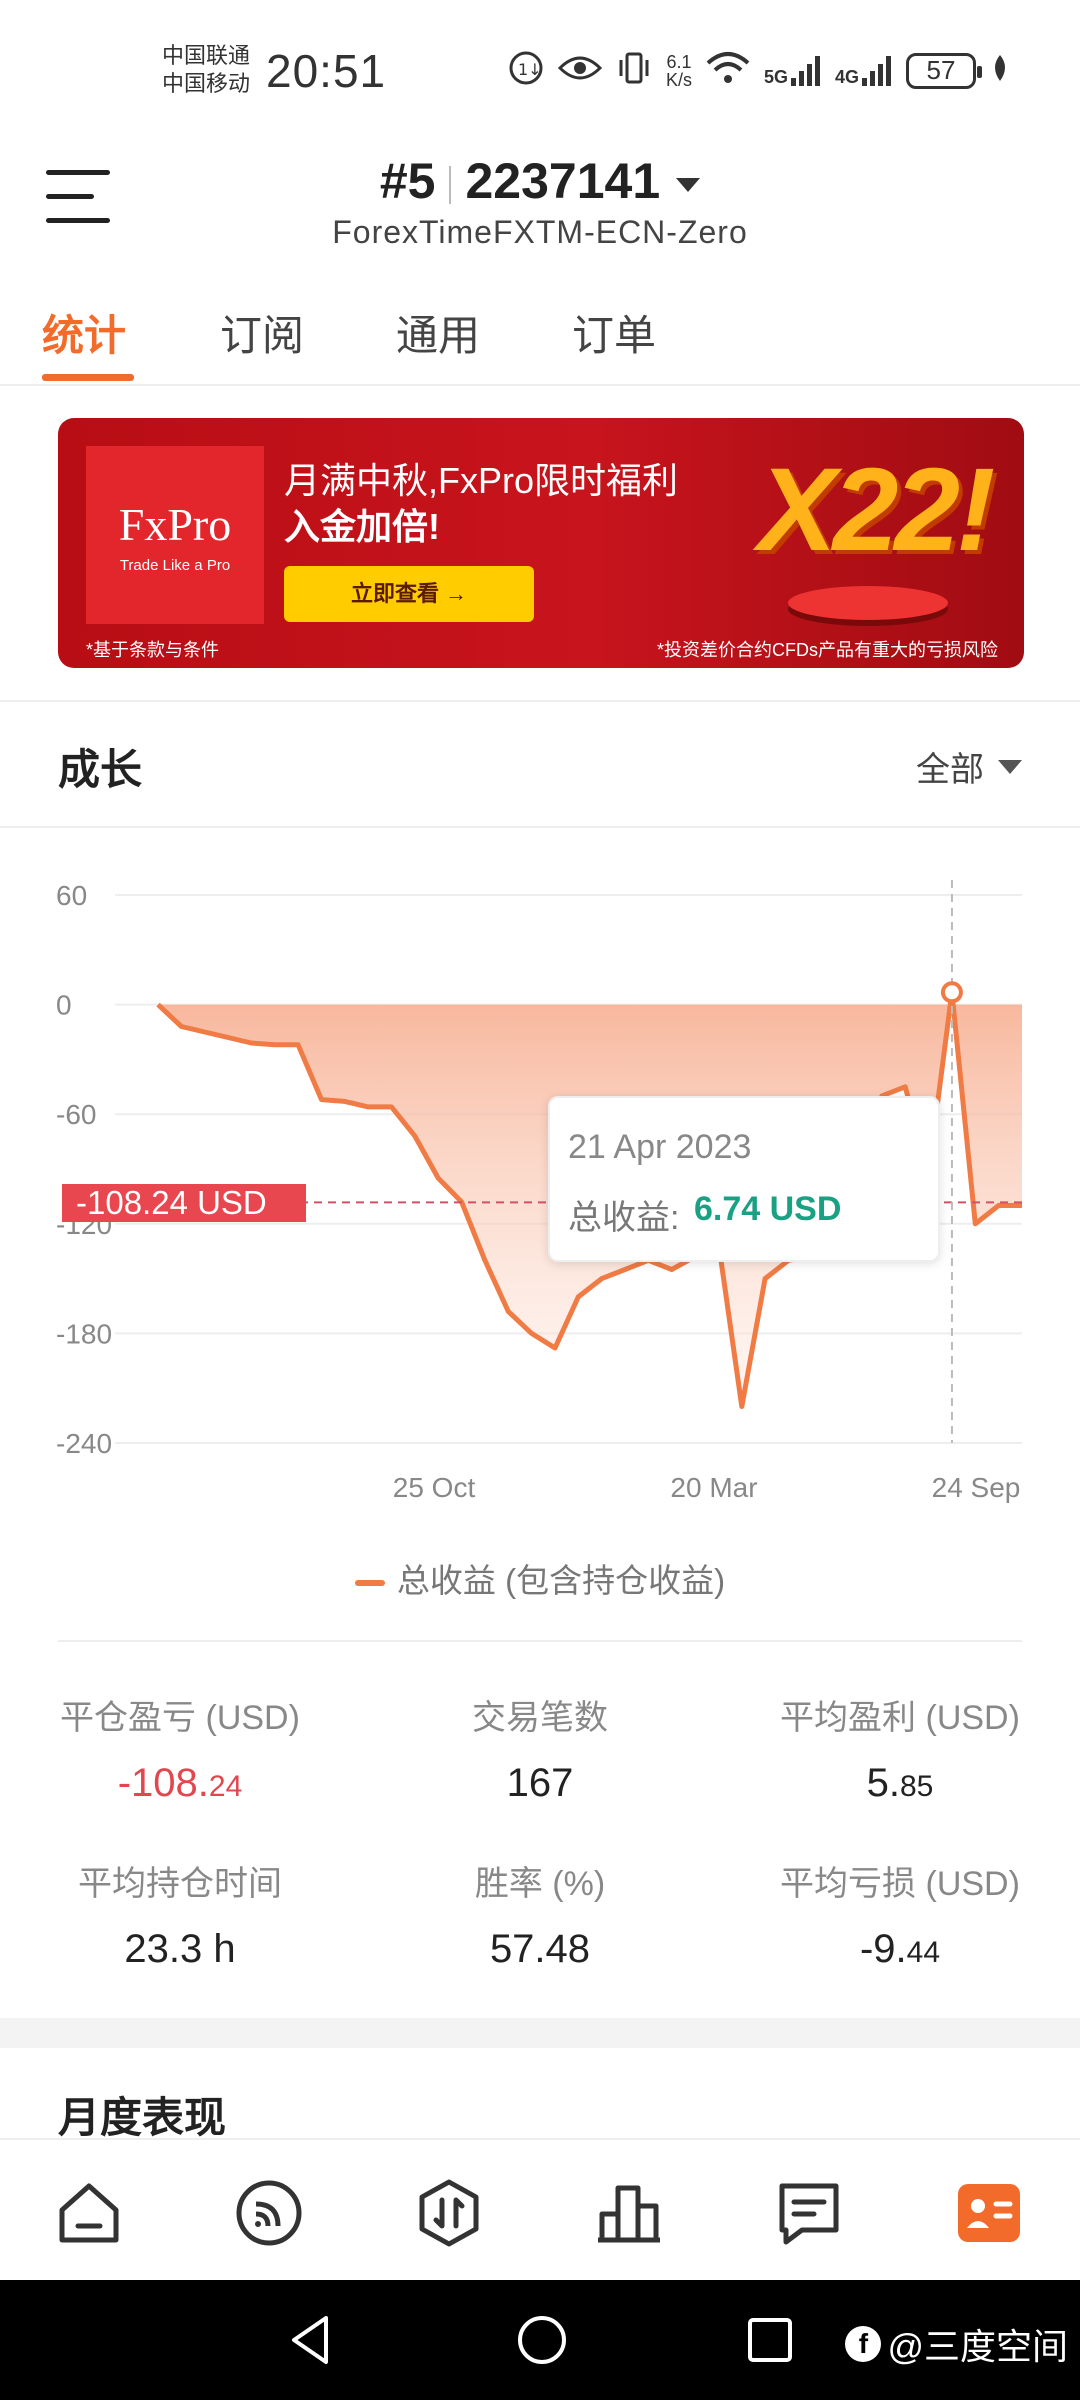 Image resolution: width=1080 pixels, height=2400 pixels. What do you see at coordinates (792, 70) in the screenshot?
I see `signal-5g-icon: 5G` at bounding box center [792, 70].